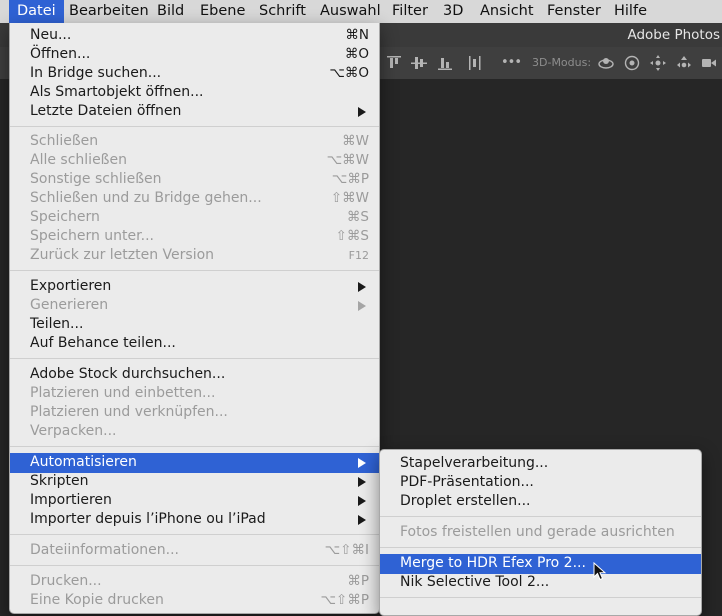  I want to click on menu-item-schliessen-und-zu-bridge: Schließen und zu Bridge gehen... ⇧⌘W, so click(194, 198).